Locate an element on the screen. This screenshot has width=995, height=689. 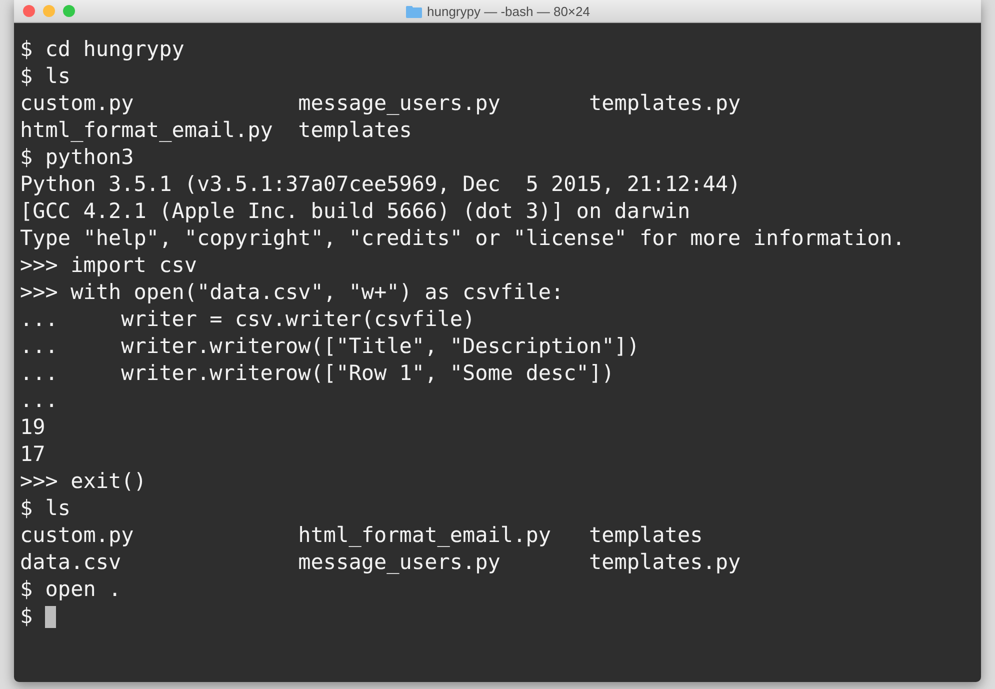
terminal-line: ... writer = csv.writer(csvfile) is located at coordinates (248, 319).